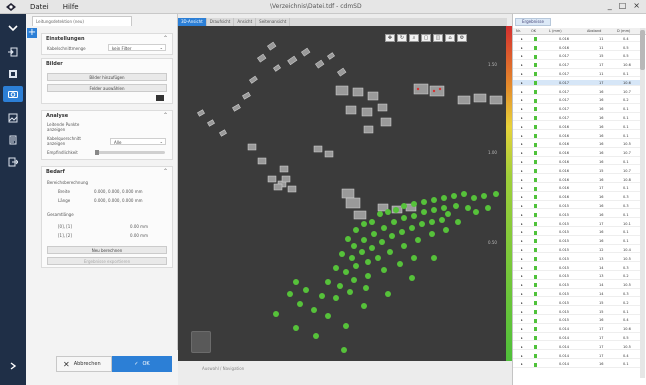 This screenshot has width=646, height=385. Describe the element at coordinates (577, 189) in the screenshot. I see `table-row: ▸ 0.016 17 0.1` at that location.